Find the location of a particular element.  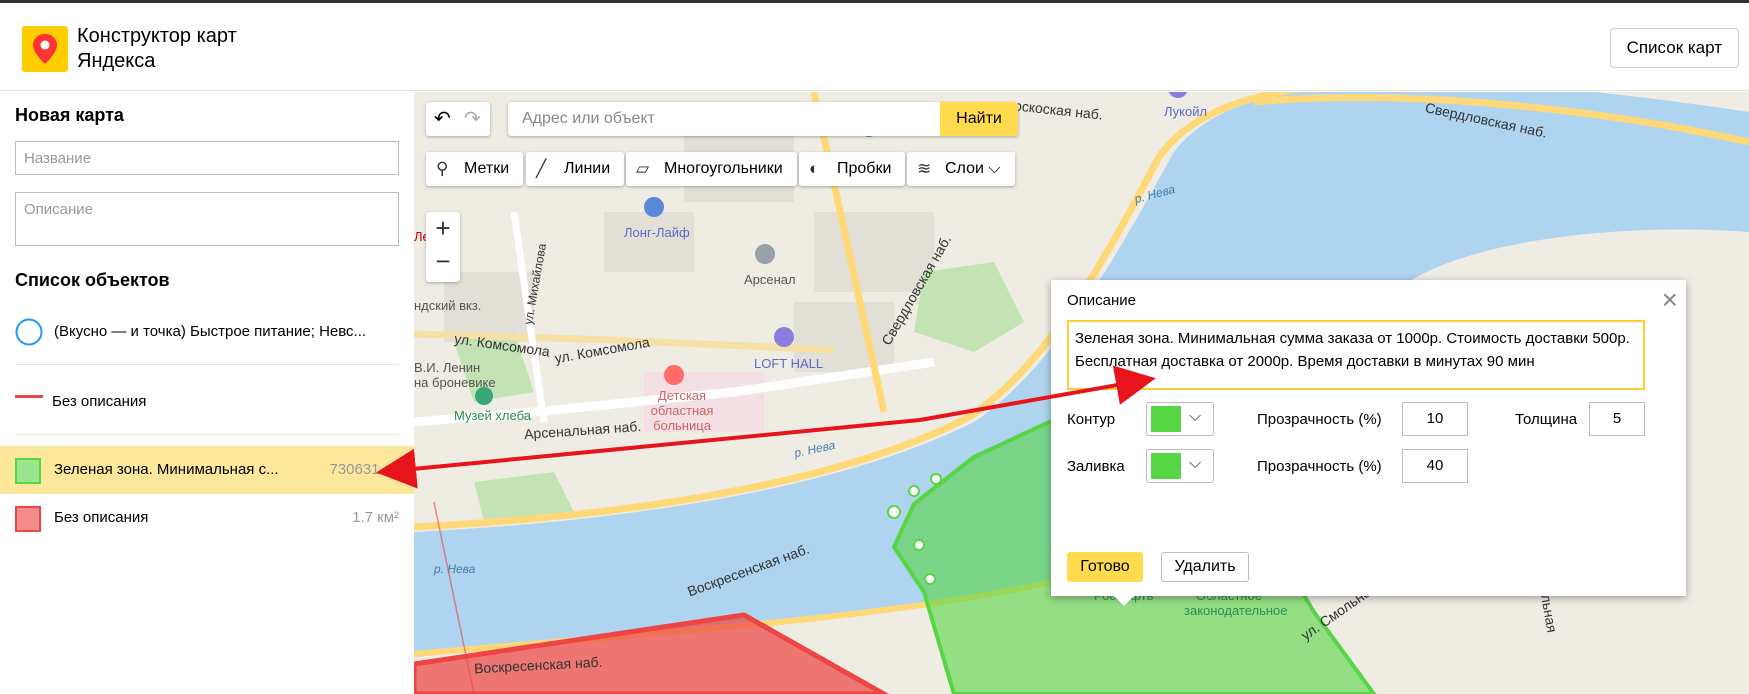

zoom-in-icon: + is located at coordinates (443, 228).